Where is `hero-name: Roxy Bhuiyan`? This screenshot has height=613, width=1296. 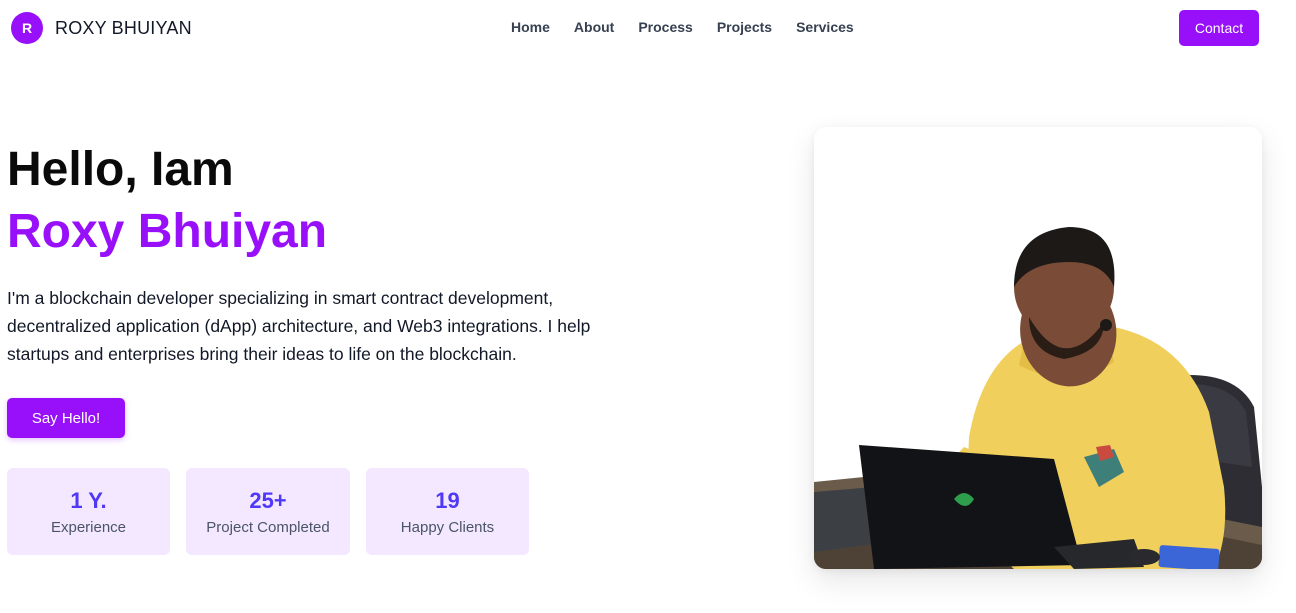
hero-name: Roxy Bhuiyan is located at coordinates (167, 231).